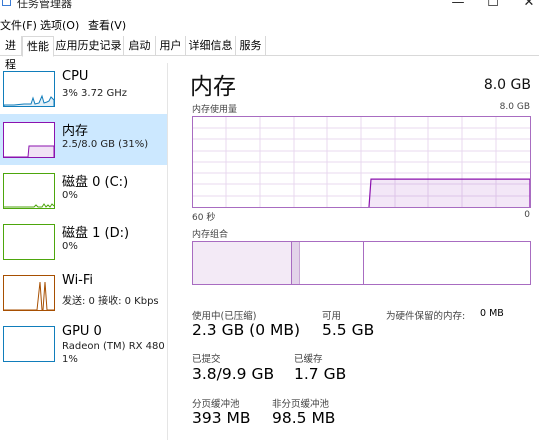 This screenshot has width=539, height=440. What do you see at coordinates (224, 316) in the screenshot?
I see `in-use-label: 使用中(已压缩)` at bounding box center [224, 316].